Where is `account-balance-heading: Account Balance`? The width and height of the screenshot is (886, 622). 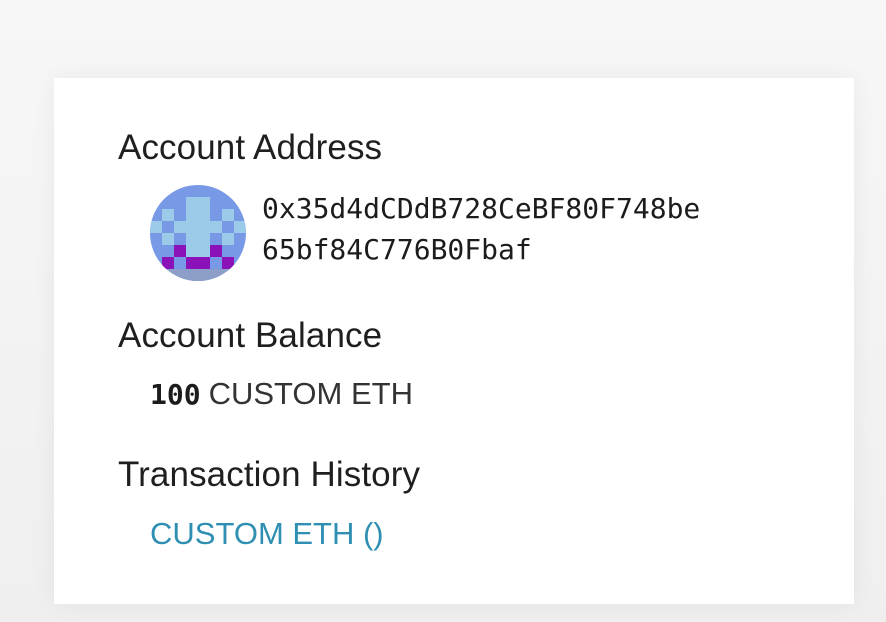
account-balance-heading: Account Balance is located at coordinates (250, 335).